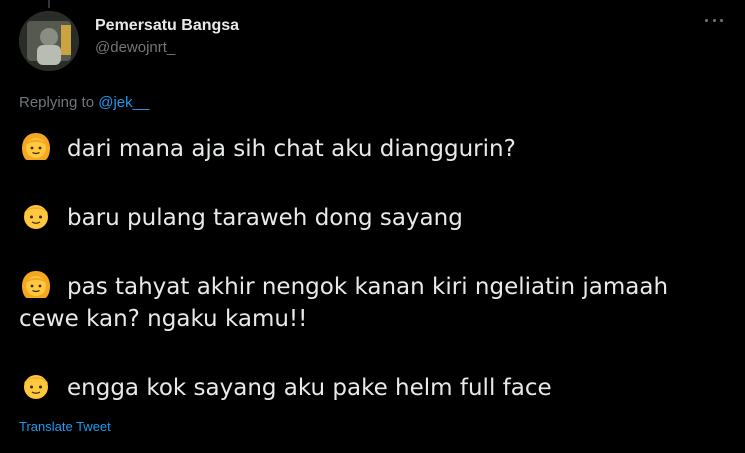 This screenshot has height=453, width=745. What do you see at coordinates (291, 149) in the screenshot?
I see `message-text: dari mana aja sih chat aku dianggurin?` at bounding box center [291, 149].